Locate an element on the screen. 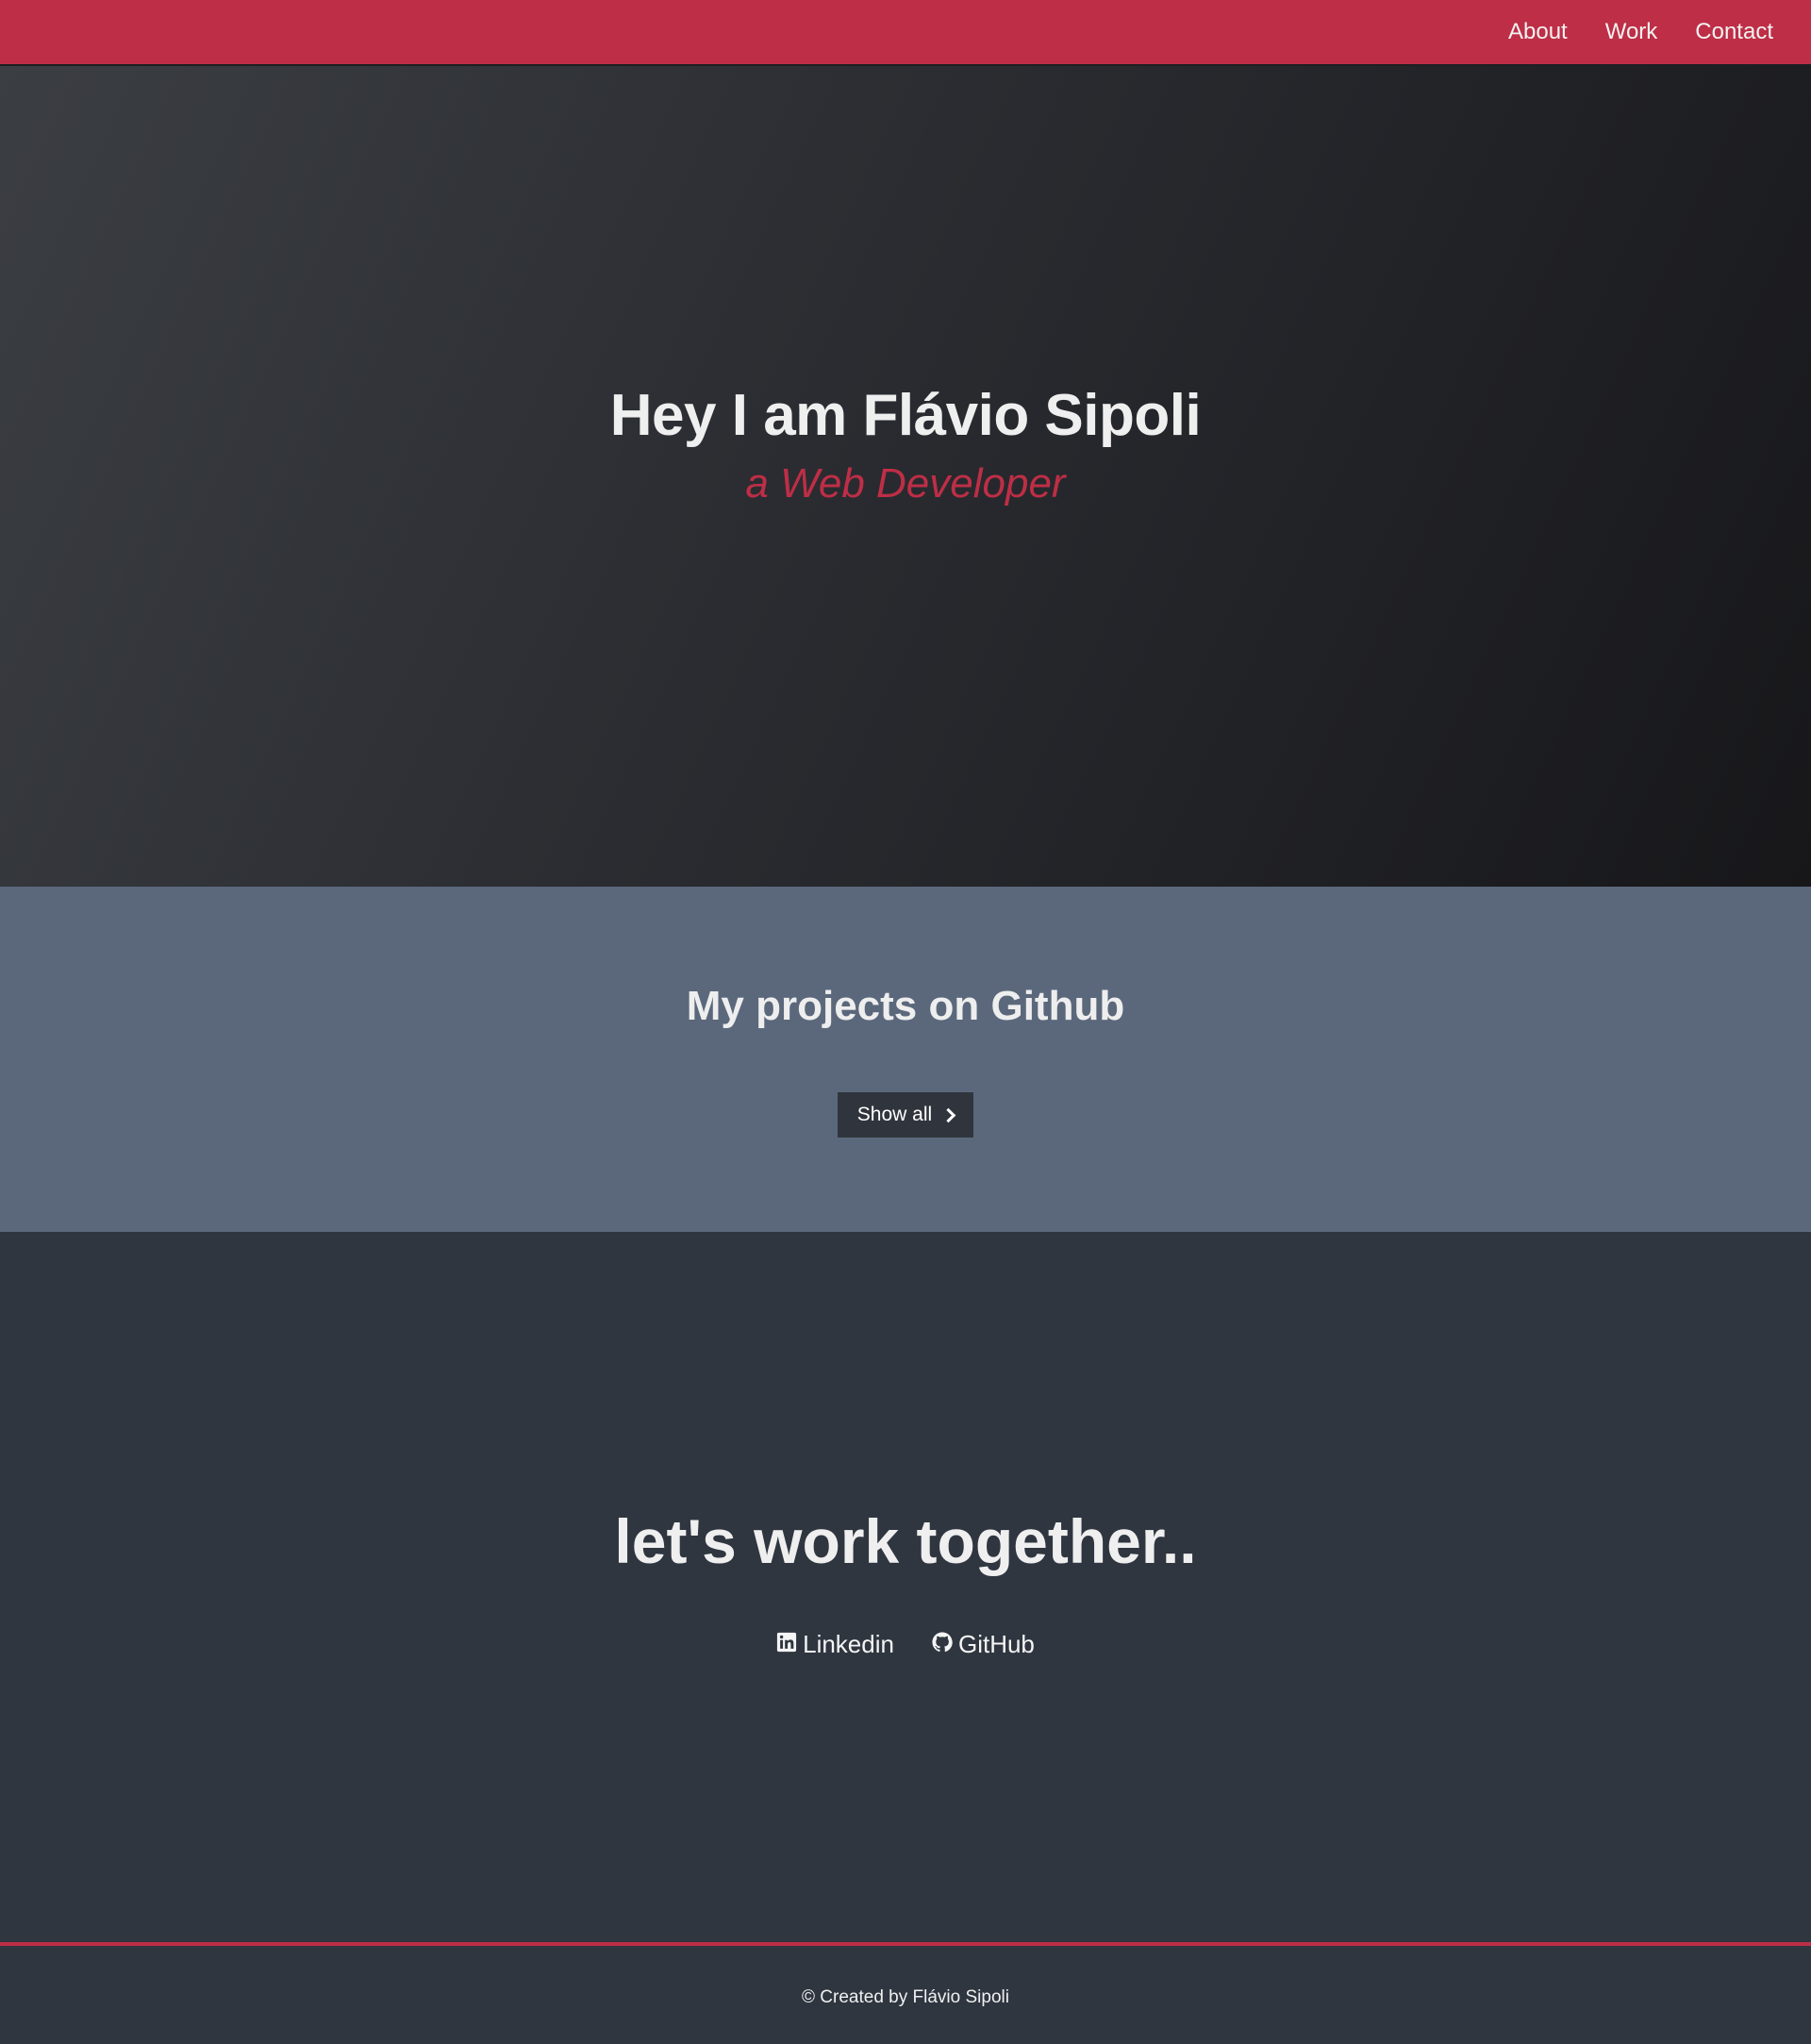 This screenshot has height=2044, width=1811. show-all-button: Show all is located at coordinates (905, 1115).